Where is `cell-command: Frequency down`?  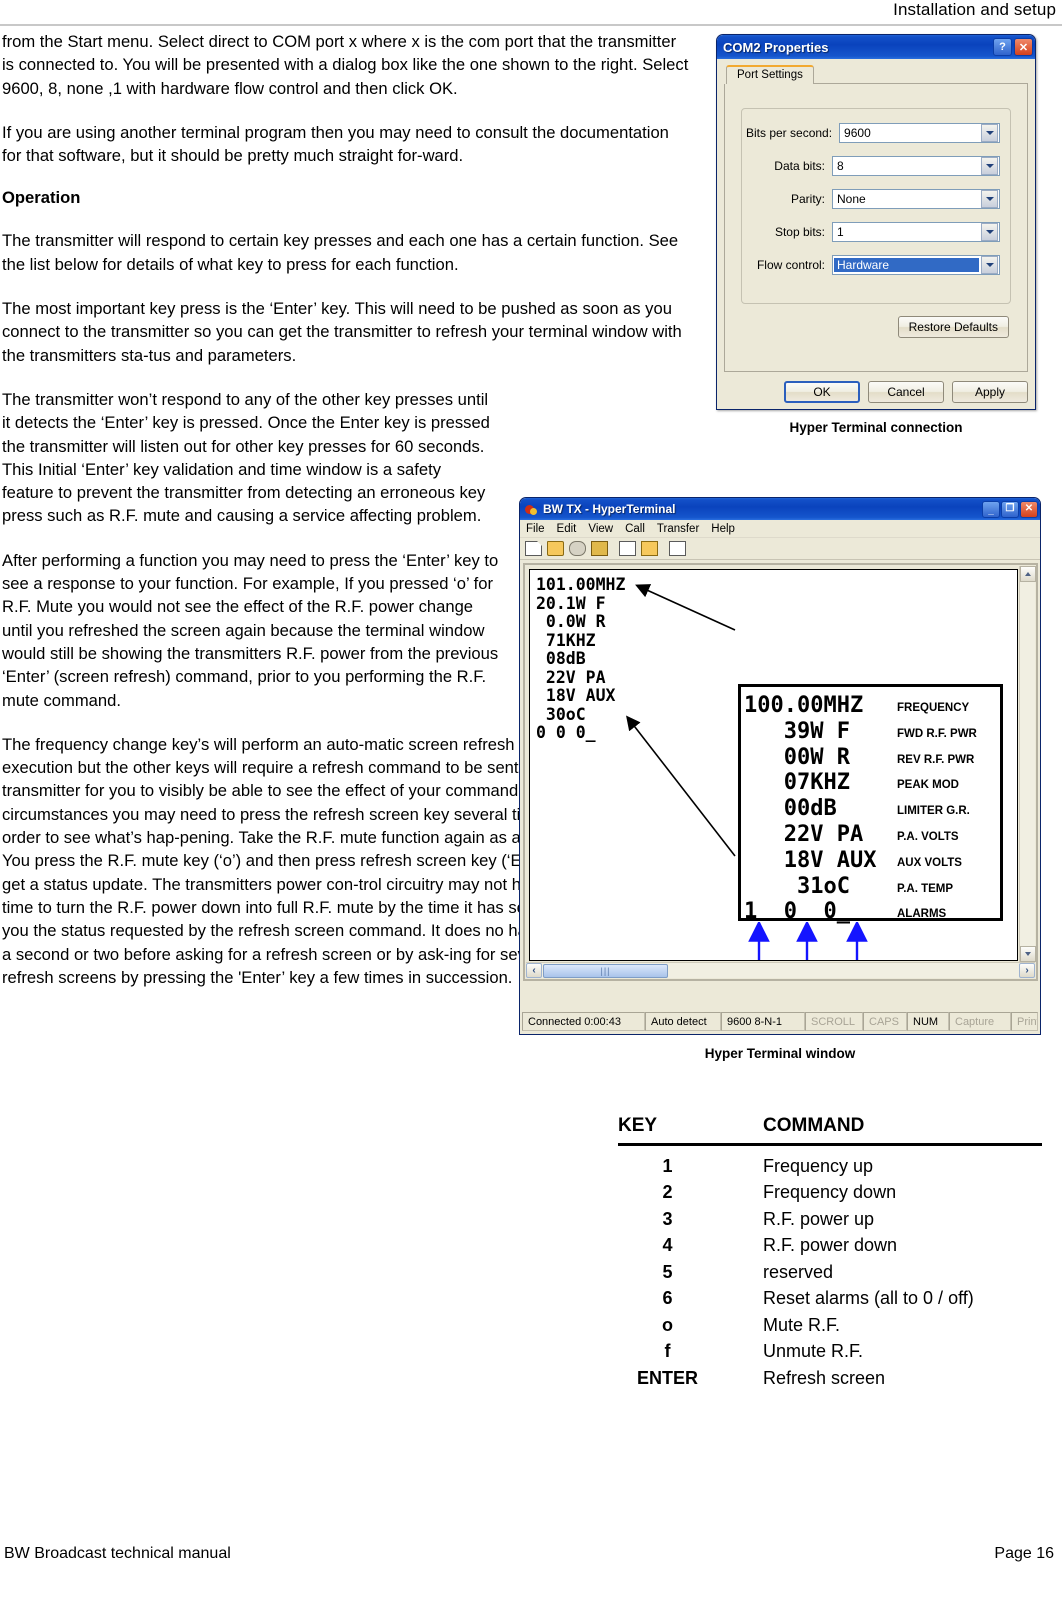 cell-command: Frequency down is located at coordinates (830, 1192).